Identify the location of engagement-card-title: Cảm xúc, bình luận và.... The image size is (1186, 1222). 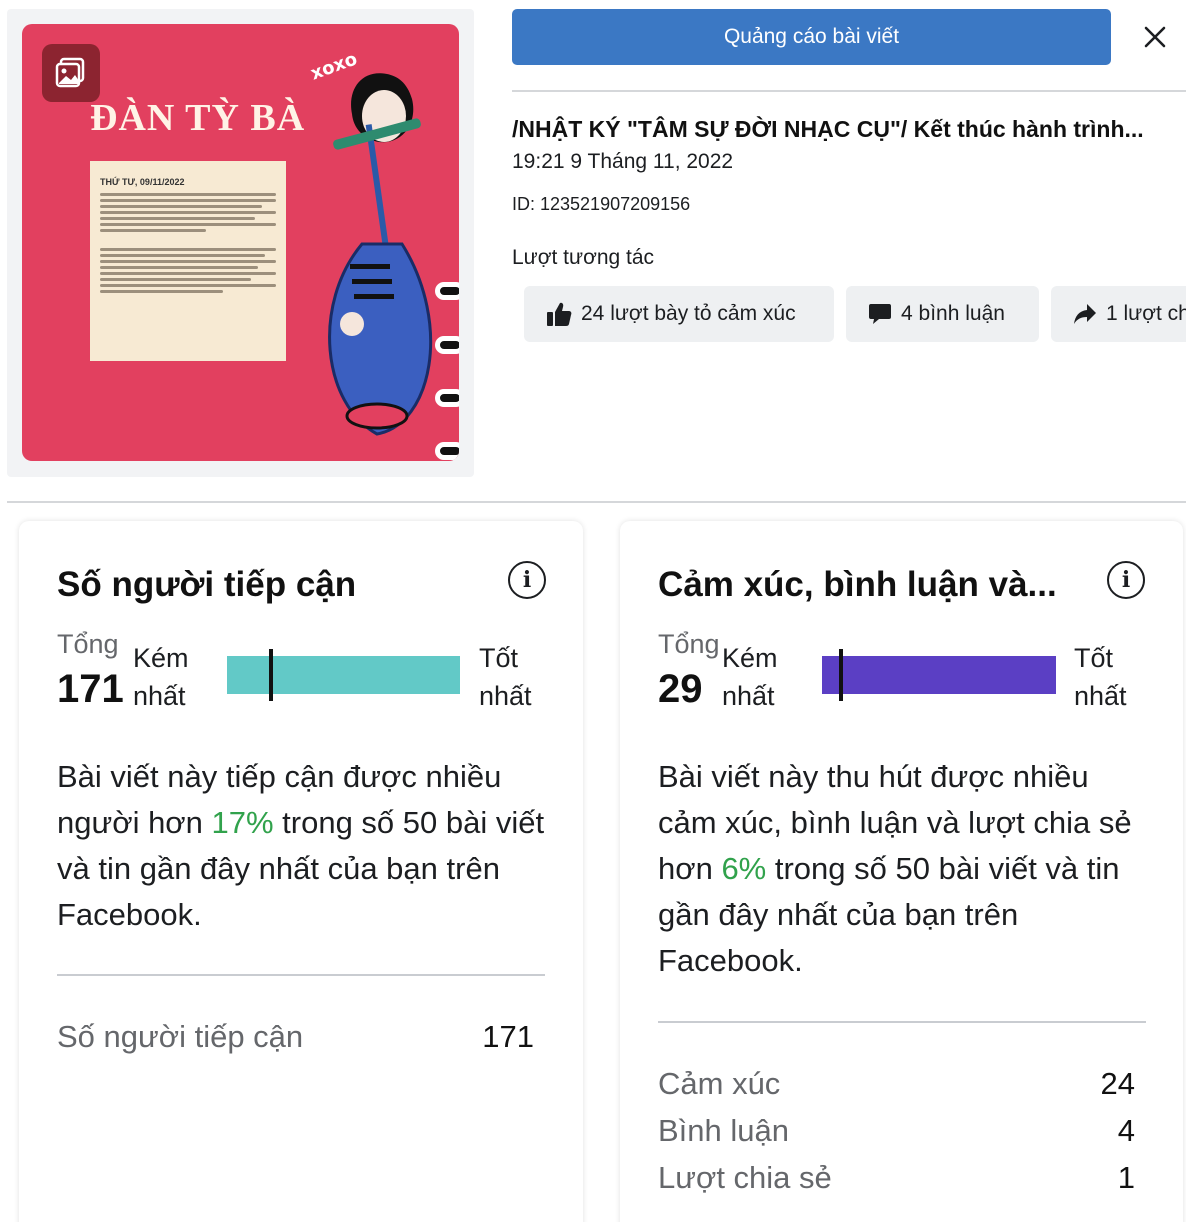
(857, 584).